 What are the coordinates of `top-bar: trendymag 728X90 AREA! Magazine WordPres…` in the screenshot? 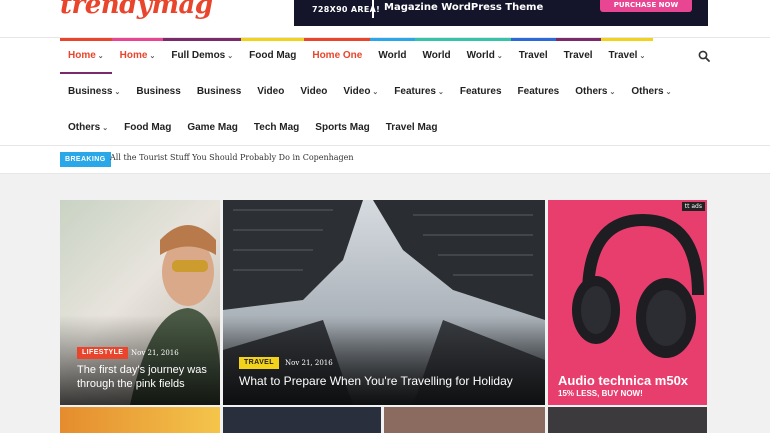 It's located at (385, 19).